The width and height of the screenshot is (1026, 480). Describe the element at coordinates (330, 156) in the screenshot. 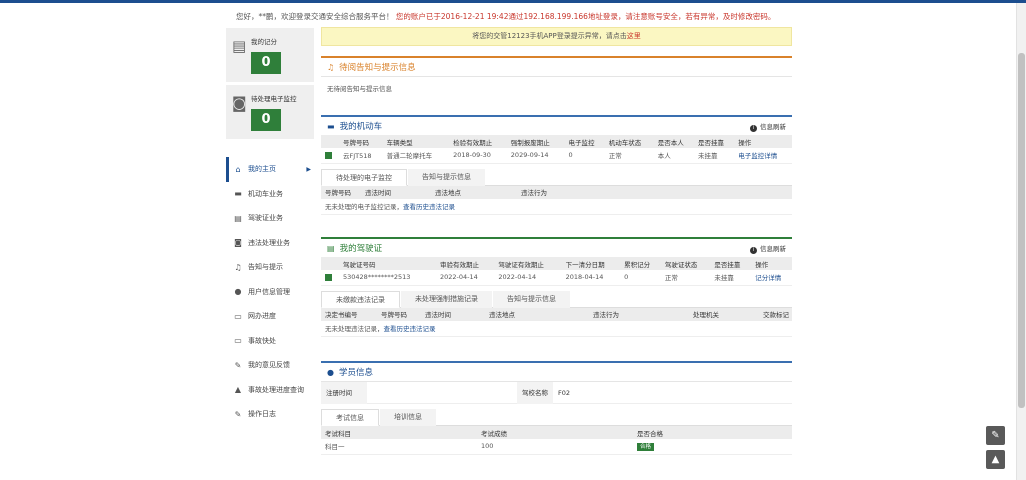

I see `status-indicator` at that location.